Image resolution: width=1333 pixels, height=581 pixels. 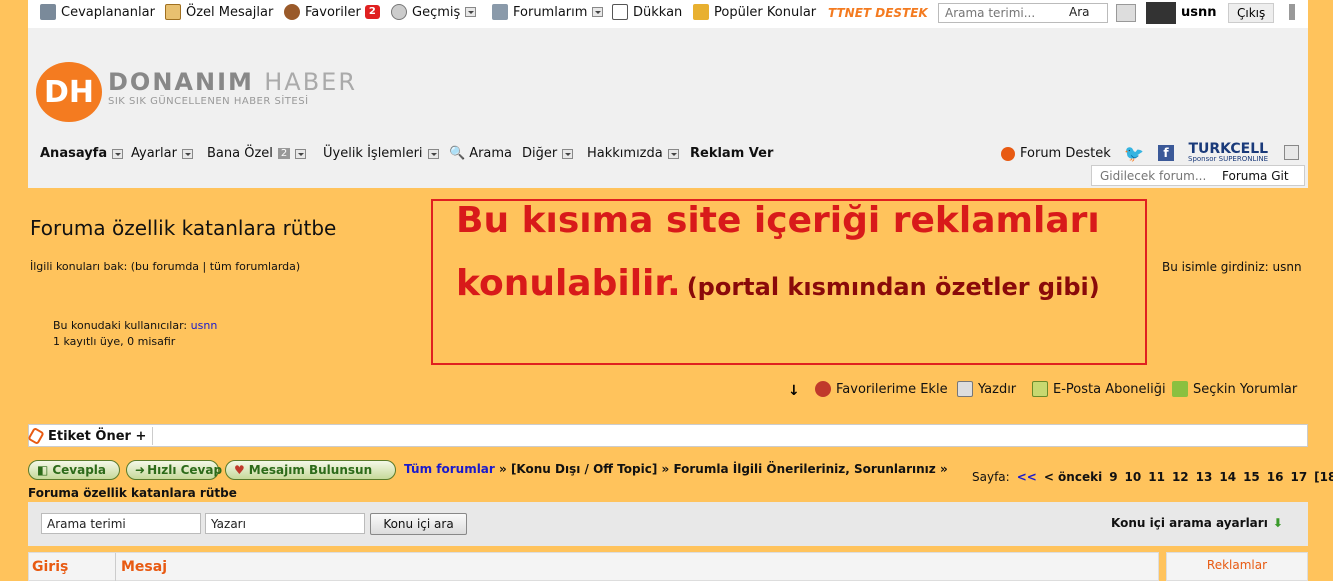 I want to click on gecmis-link: Geçmiş, so click(x=434, y=12).